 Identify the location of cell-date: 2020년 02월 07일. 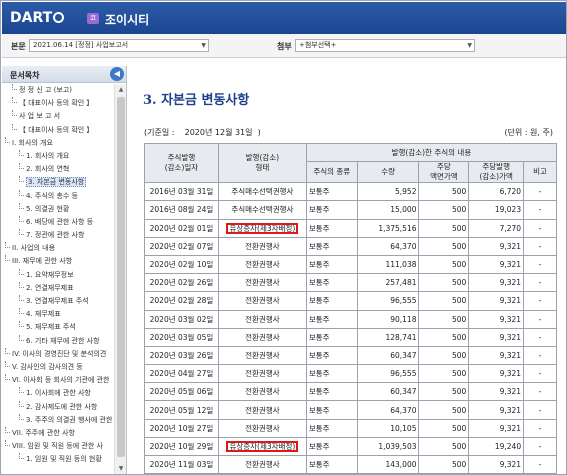
(181, 246).